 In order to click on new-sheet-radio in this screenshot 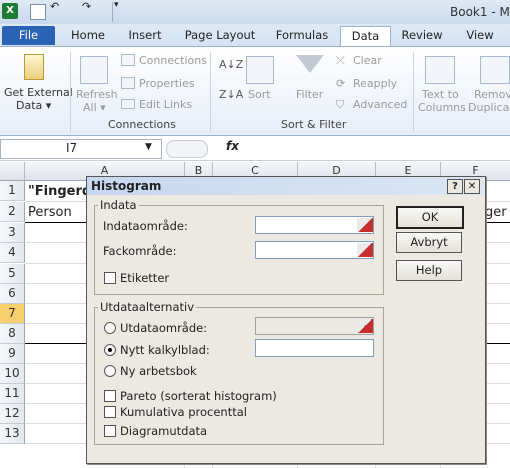, I will do `click(110, 350)`.